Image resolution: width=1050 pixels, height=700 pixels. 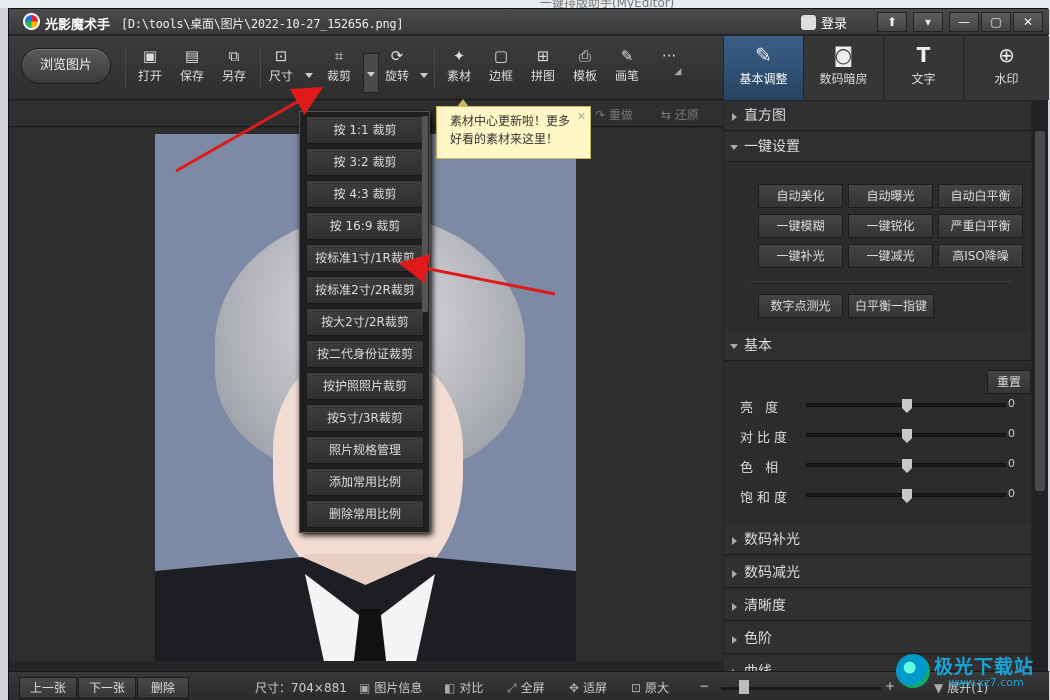 I want to click on white-balance-picker-button: 白平衡一指键, so click(x=891, y=306).